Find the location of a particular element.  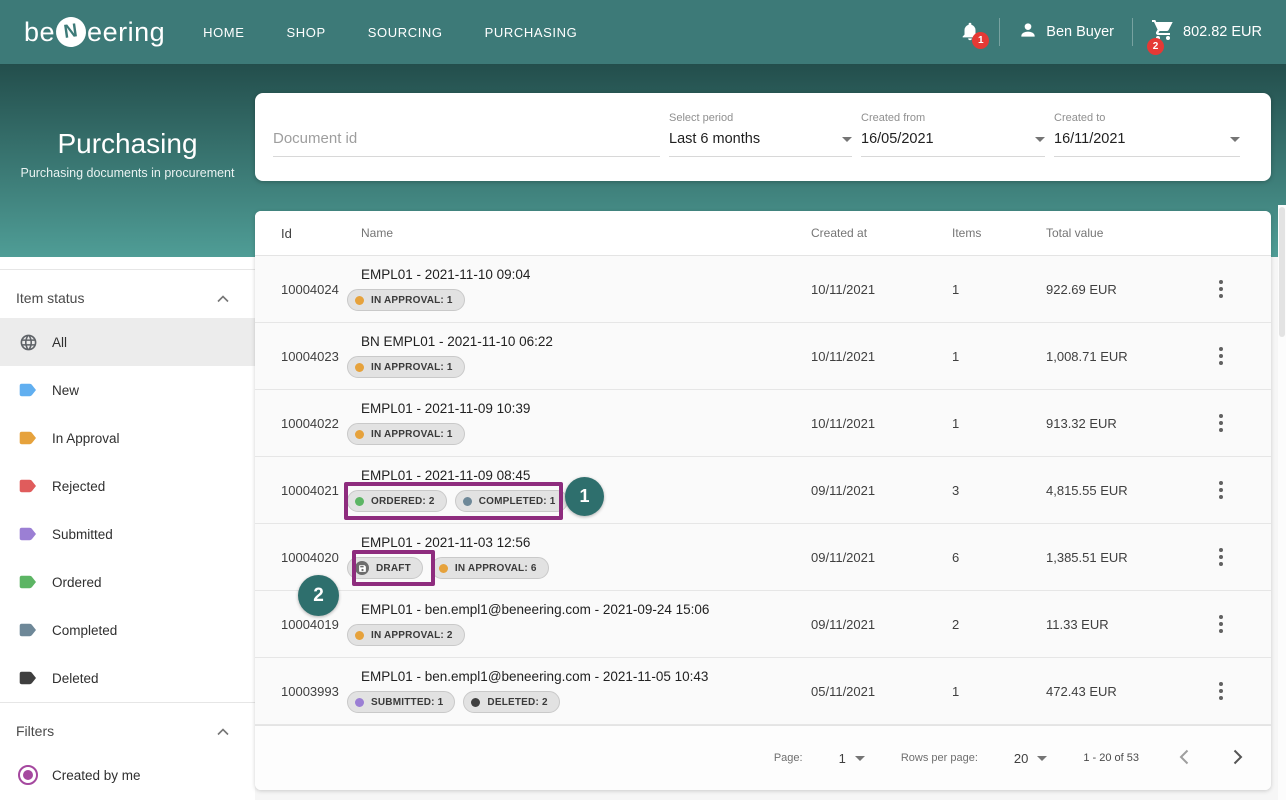

created-by-me-radio is located at coordinates (28, 775).